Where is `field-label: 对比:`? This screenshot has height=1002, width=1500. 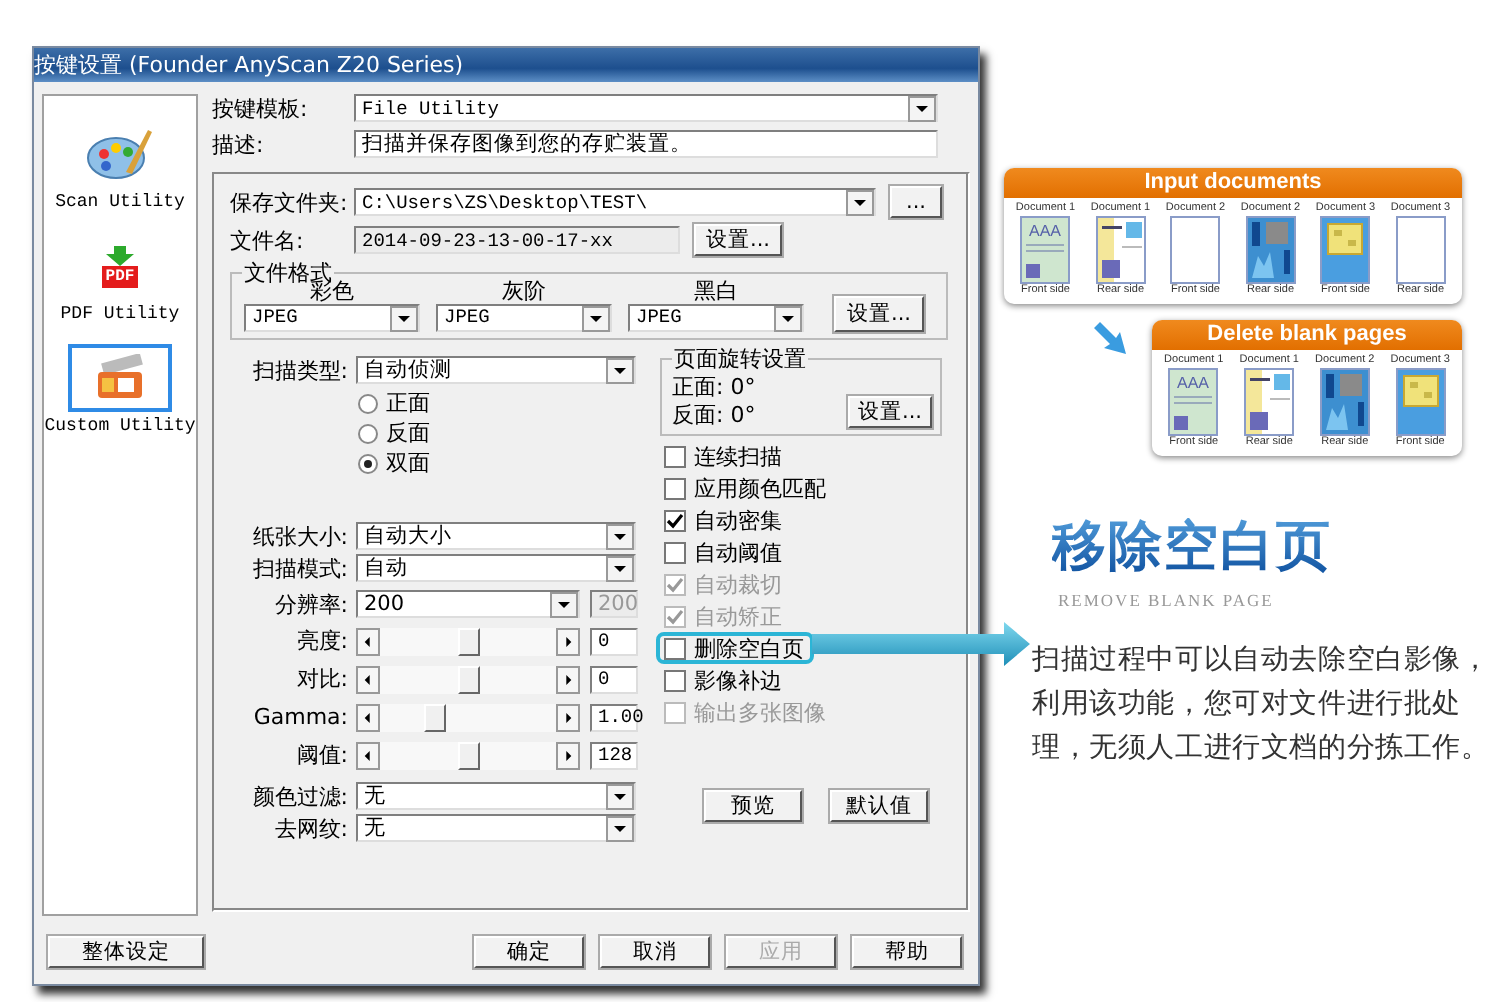 field-label: 对比: is located at coordinates (322, 679).